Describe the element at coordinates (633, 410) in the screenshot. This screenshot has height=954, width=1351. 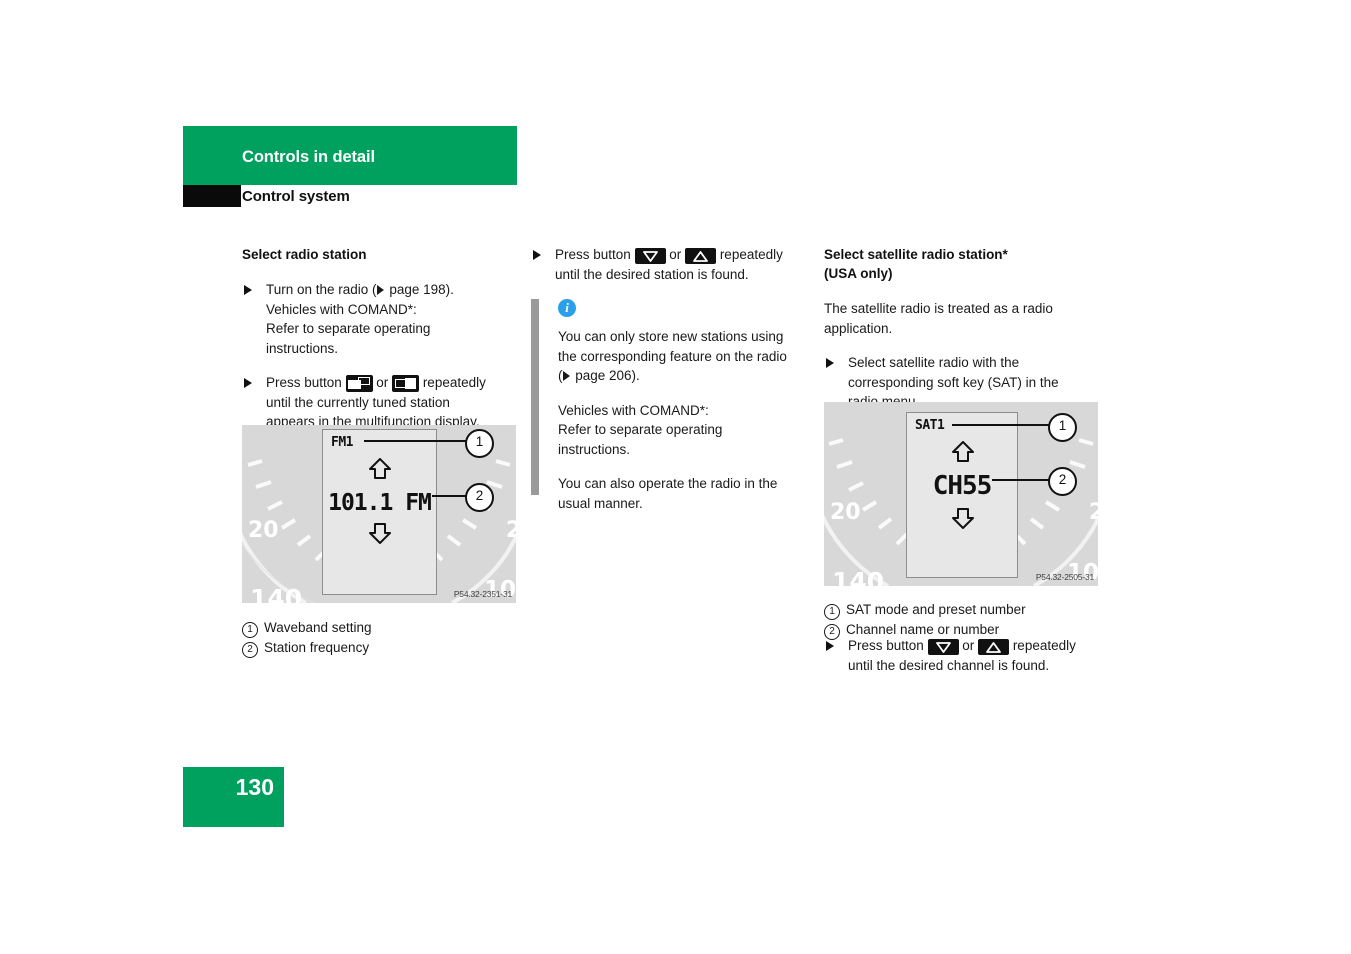
I see `note-p2-line1: Vehicles with COMAND*:` at that location.